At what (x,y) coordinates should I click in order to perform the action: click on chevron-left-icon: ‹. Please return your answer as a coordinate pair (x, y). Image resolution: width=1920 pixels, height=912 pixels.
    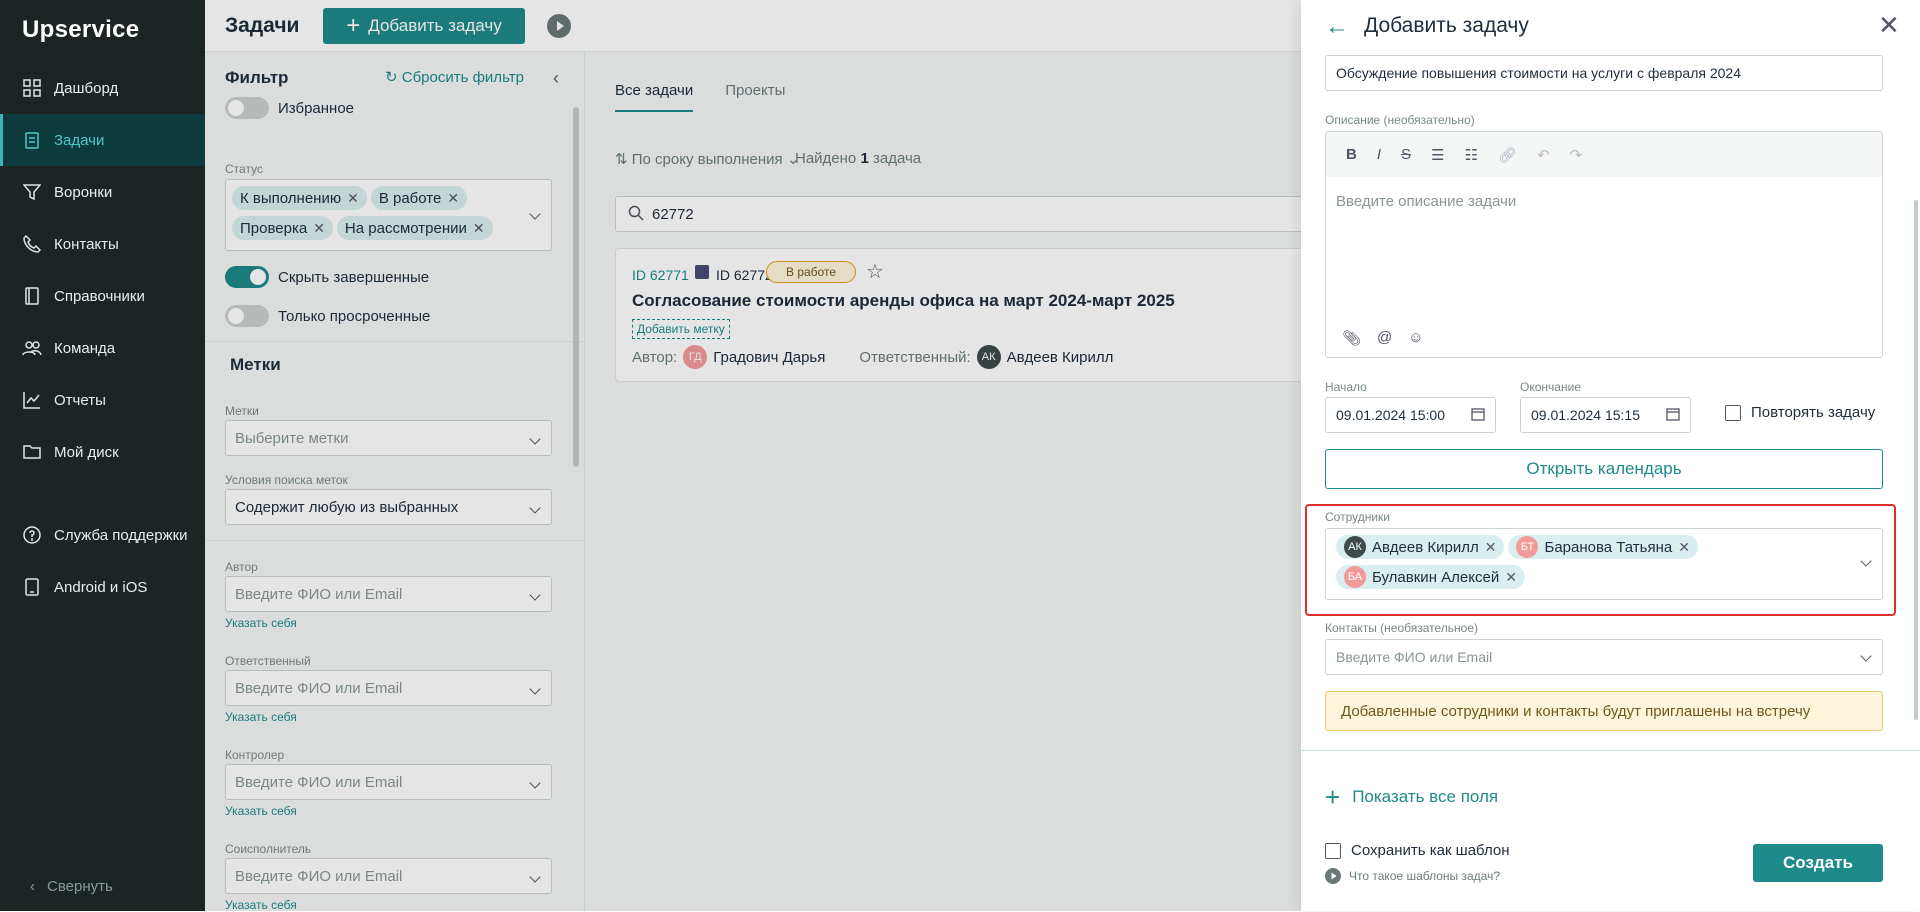
    Looking at the image, I should click on (556, 78).